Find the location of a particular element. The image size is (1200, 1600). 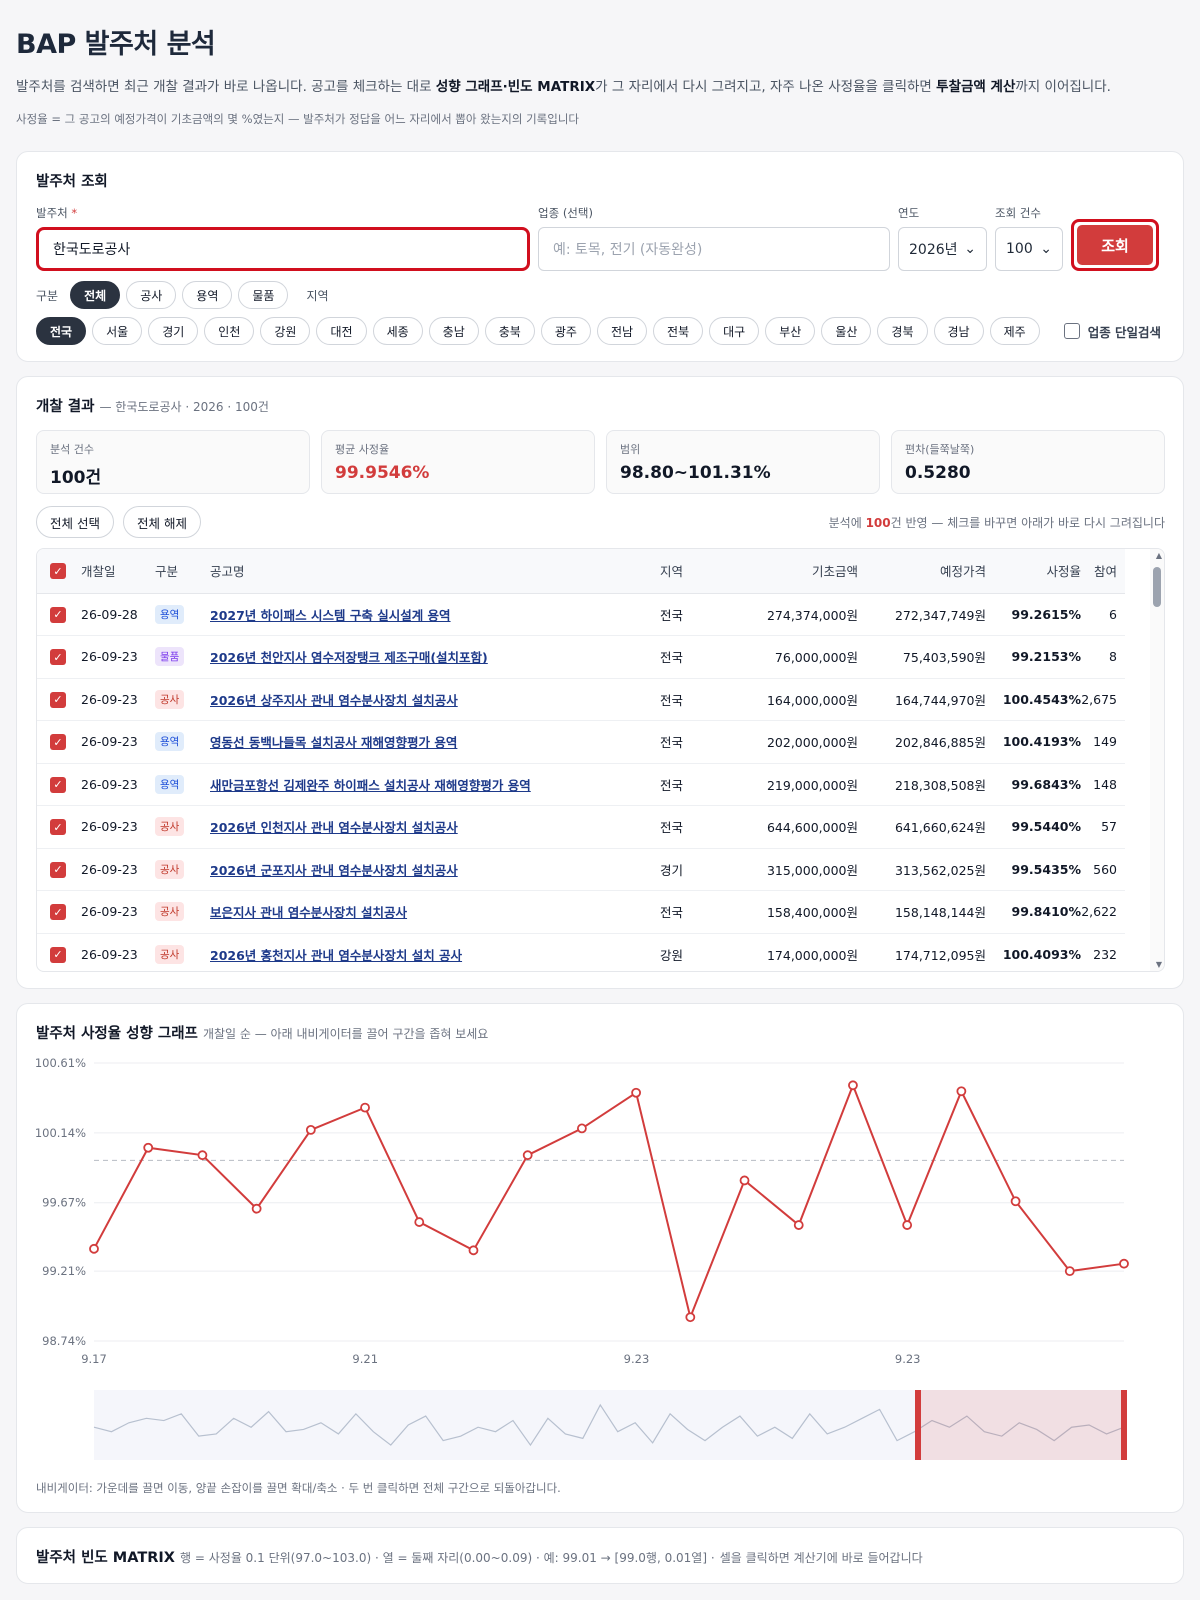

region-chip: 세종 is located at coordinates (397, 331).